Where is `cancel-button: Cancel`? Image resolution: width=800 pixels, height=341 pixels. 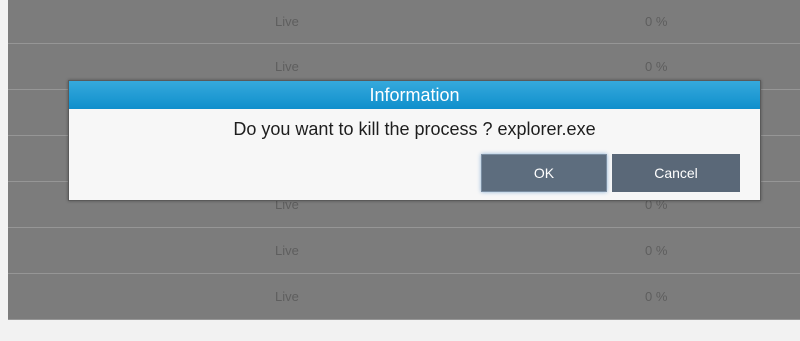
cancel-button: Cancel is located at coordinates (676, 173).